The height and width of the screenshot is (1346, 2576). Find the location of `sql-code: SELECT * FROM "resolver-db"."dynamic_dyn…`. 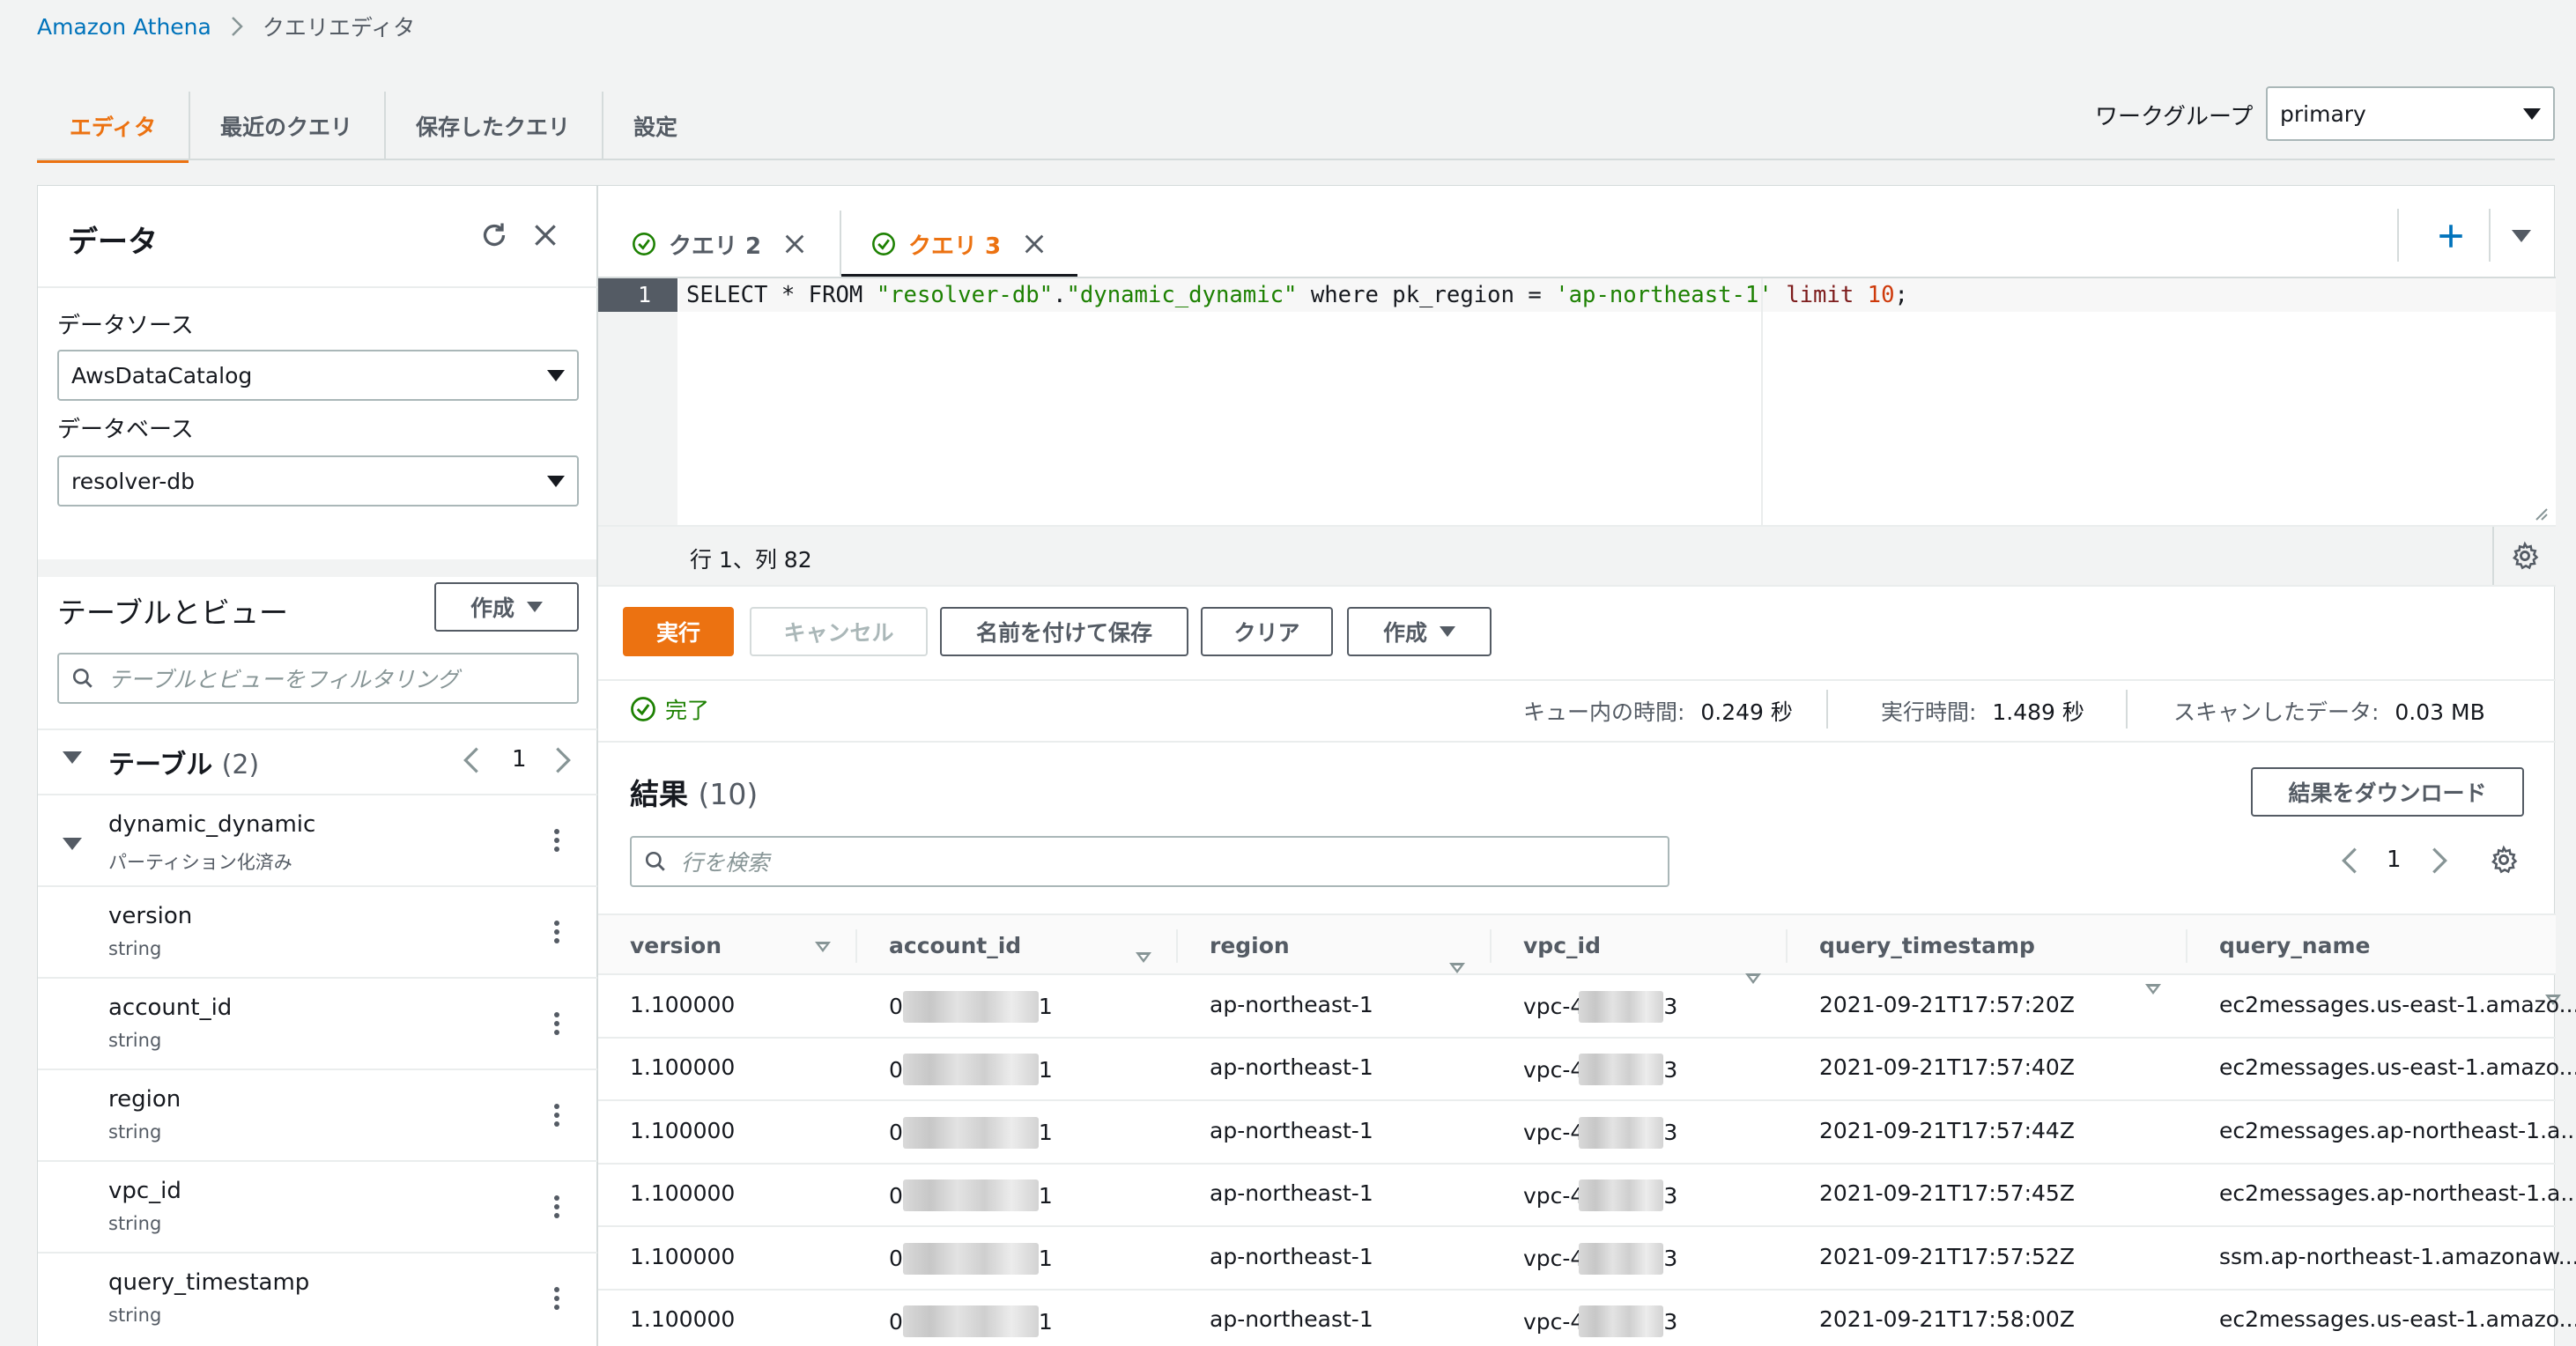

sql-code: SELECT * FROM "resolver-db"."dynamic_dyn… is located at coordinates (1297, 295).